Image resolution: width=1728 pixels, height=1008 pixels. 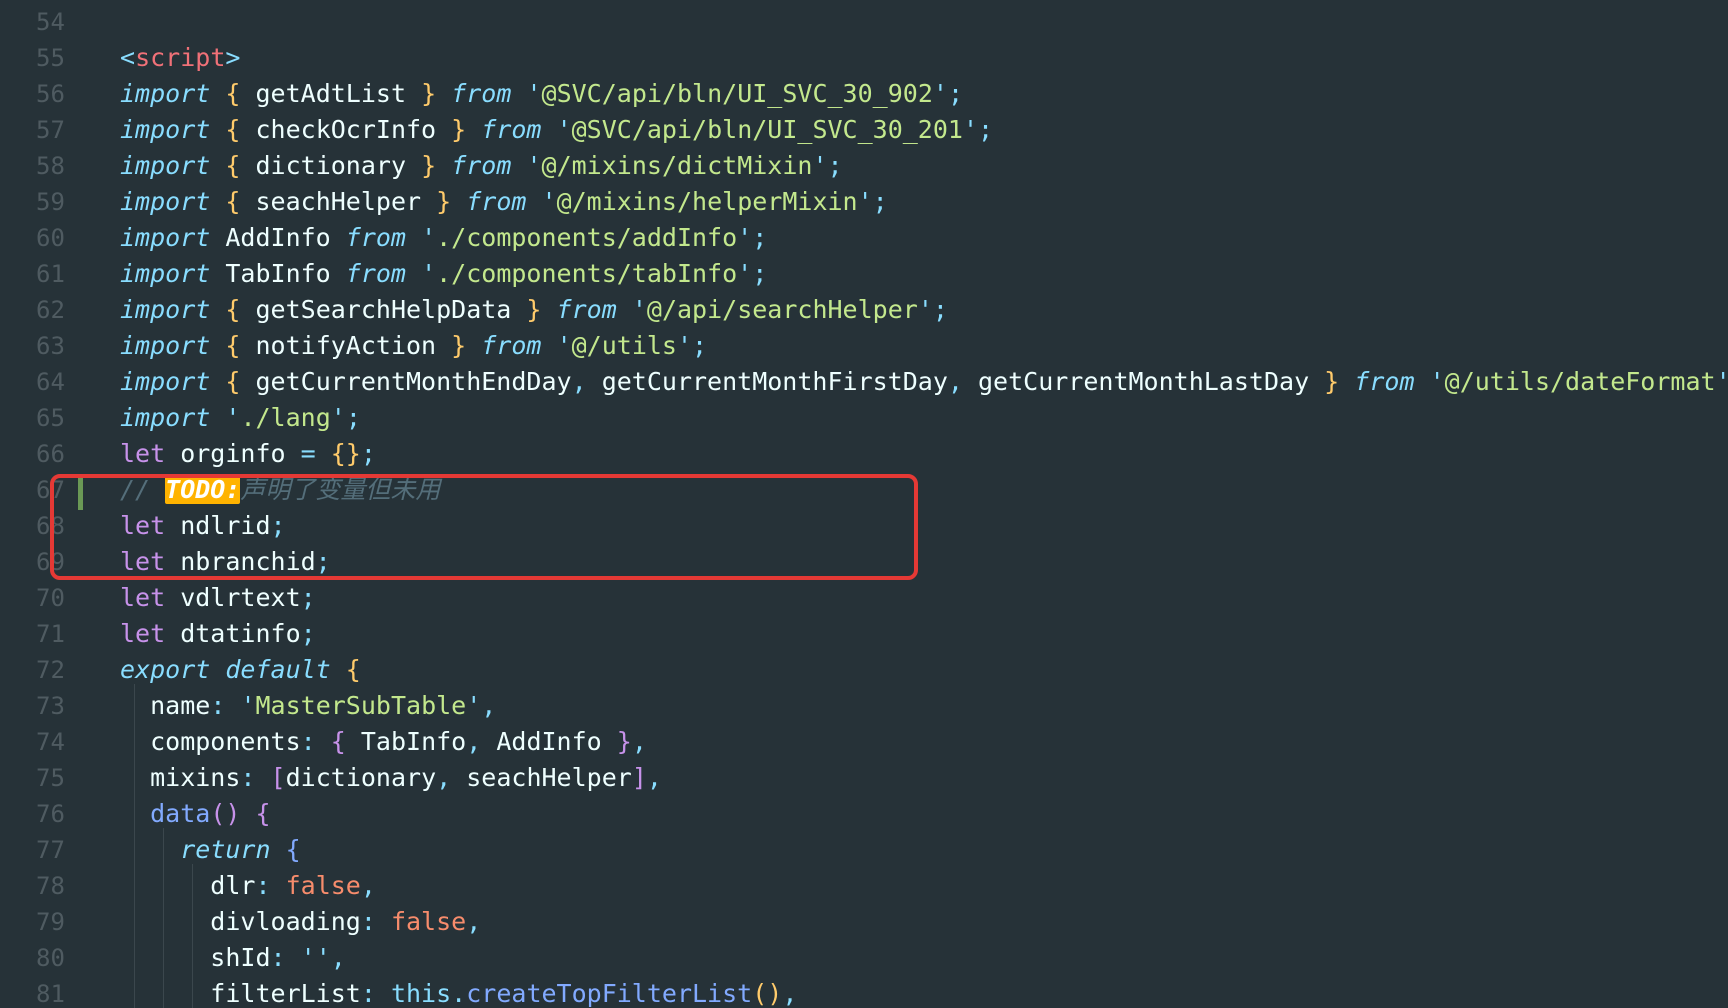 I want to click on code-line: 77 return {, so click(x=864, y=850).